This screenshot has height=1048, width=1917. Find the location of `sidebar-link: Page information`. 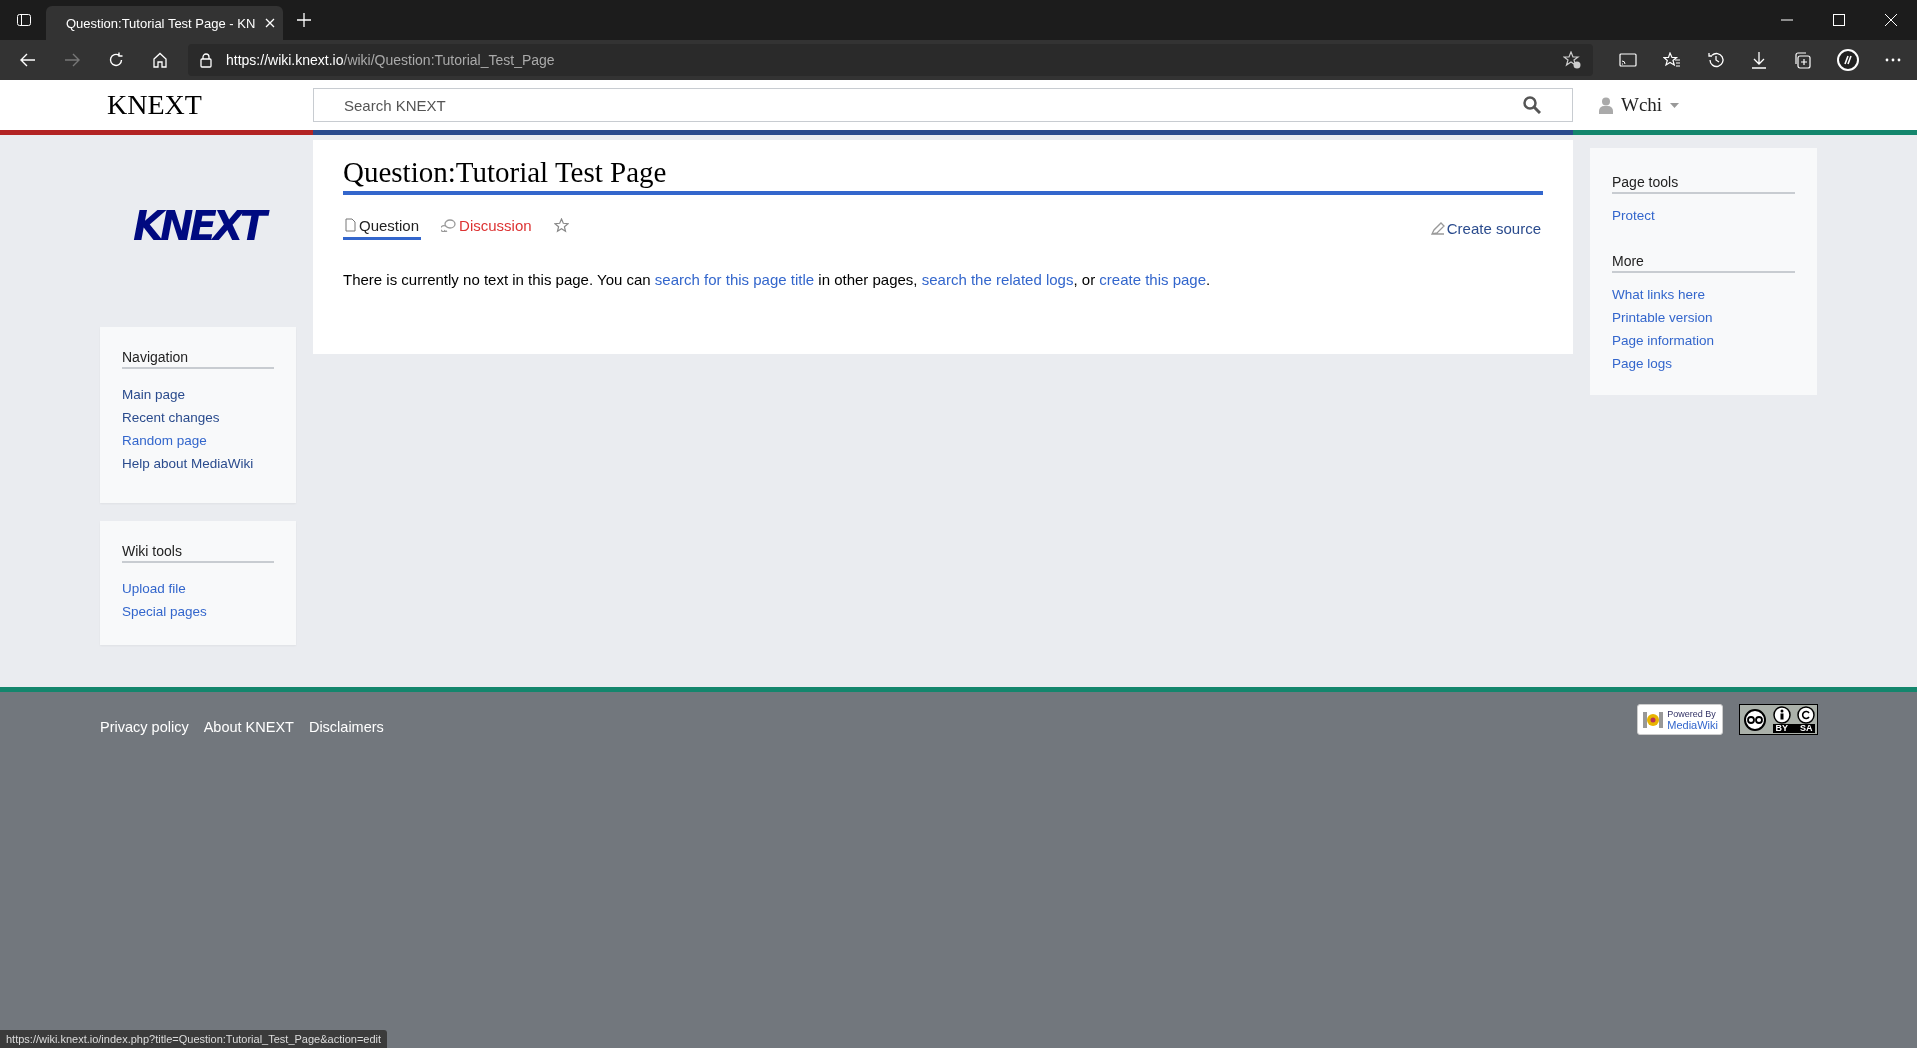

sidebar-link: Page information is located at coordinates (1703, 340).